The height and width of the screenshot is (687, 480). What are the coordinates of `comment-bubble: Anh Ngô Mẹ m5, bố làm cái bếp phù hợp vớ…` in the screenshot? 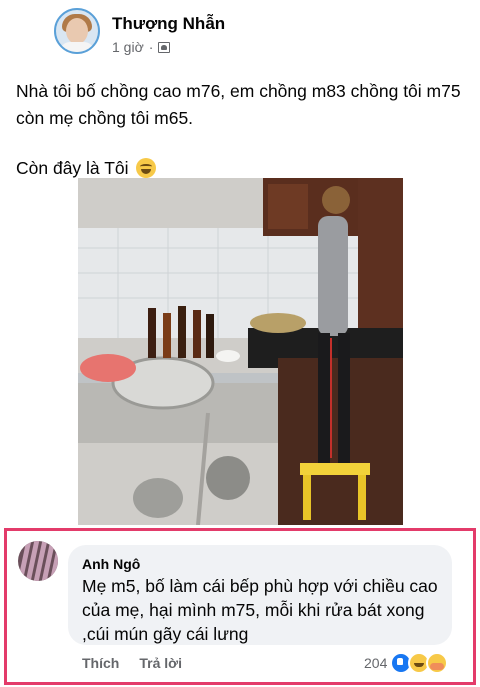 It's located at (260, 595).